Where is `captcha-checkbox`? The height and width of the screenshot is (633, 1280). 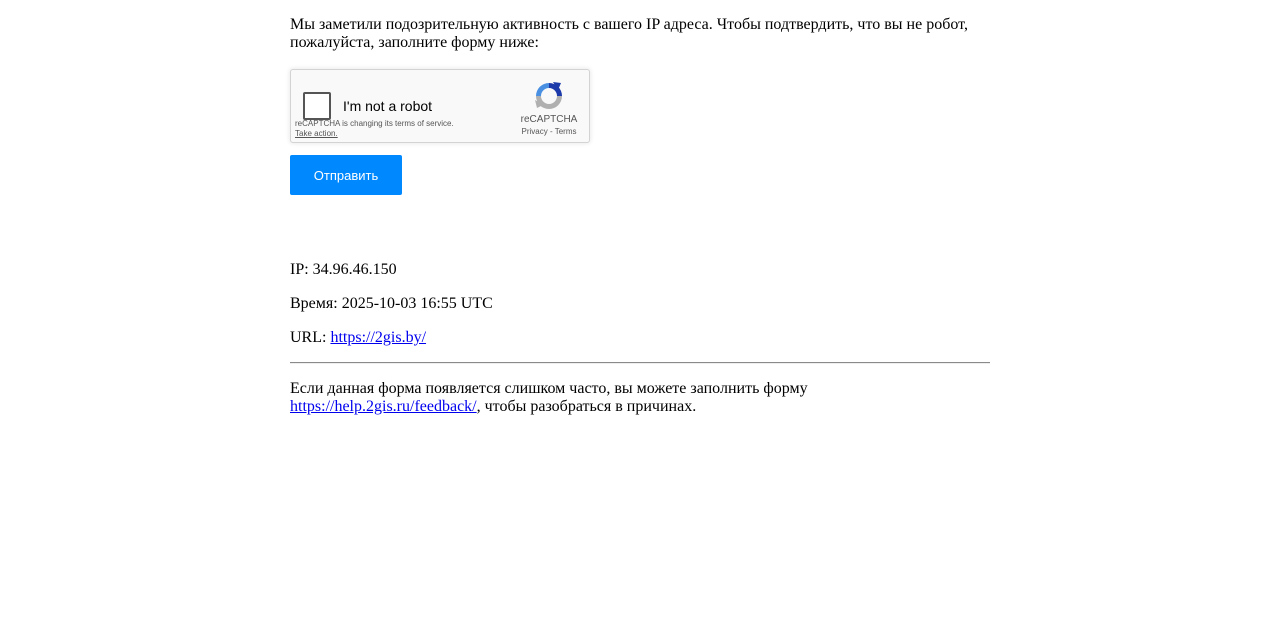
captcha-checkbox is located at coordinates (317, 106).